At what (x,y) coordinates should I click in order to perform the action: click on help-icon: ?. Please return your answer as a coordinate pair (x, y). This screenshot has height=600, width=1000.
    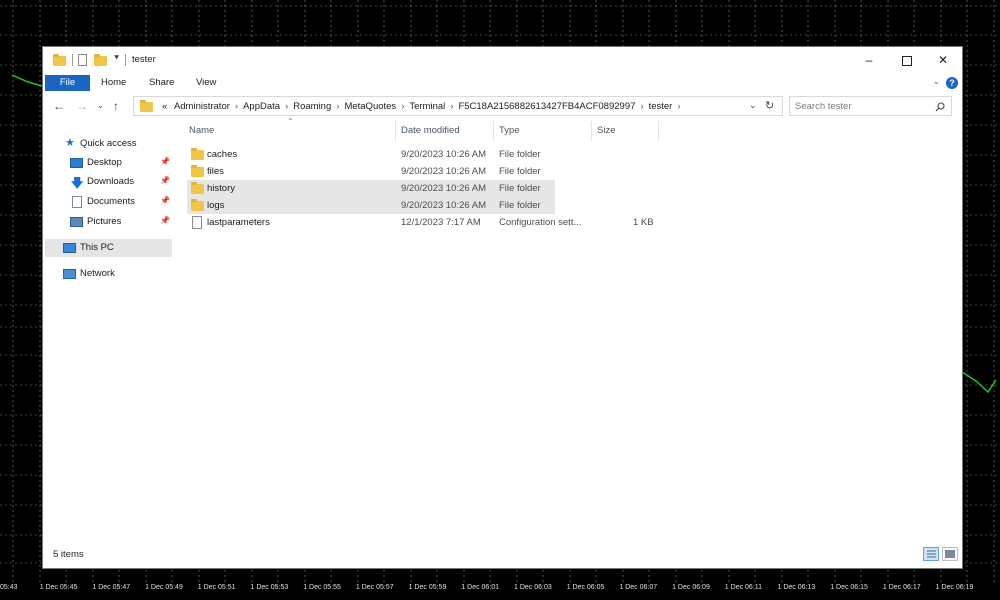
    Looking at the image, I should click on (952, 83).